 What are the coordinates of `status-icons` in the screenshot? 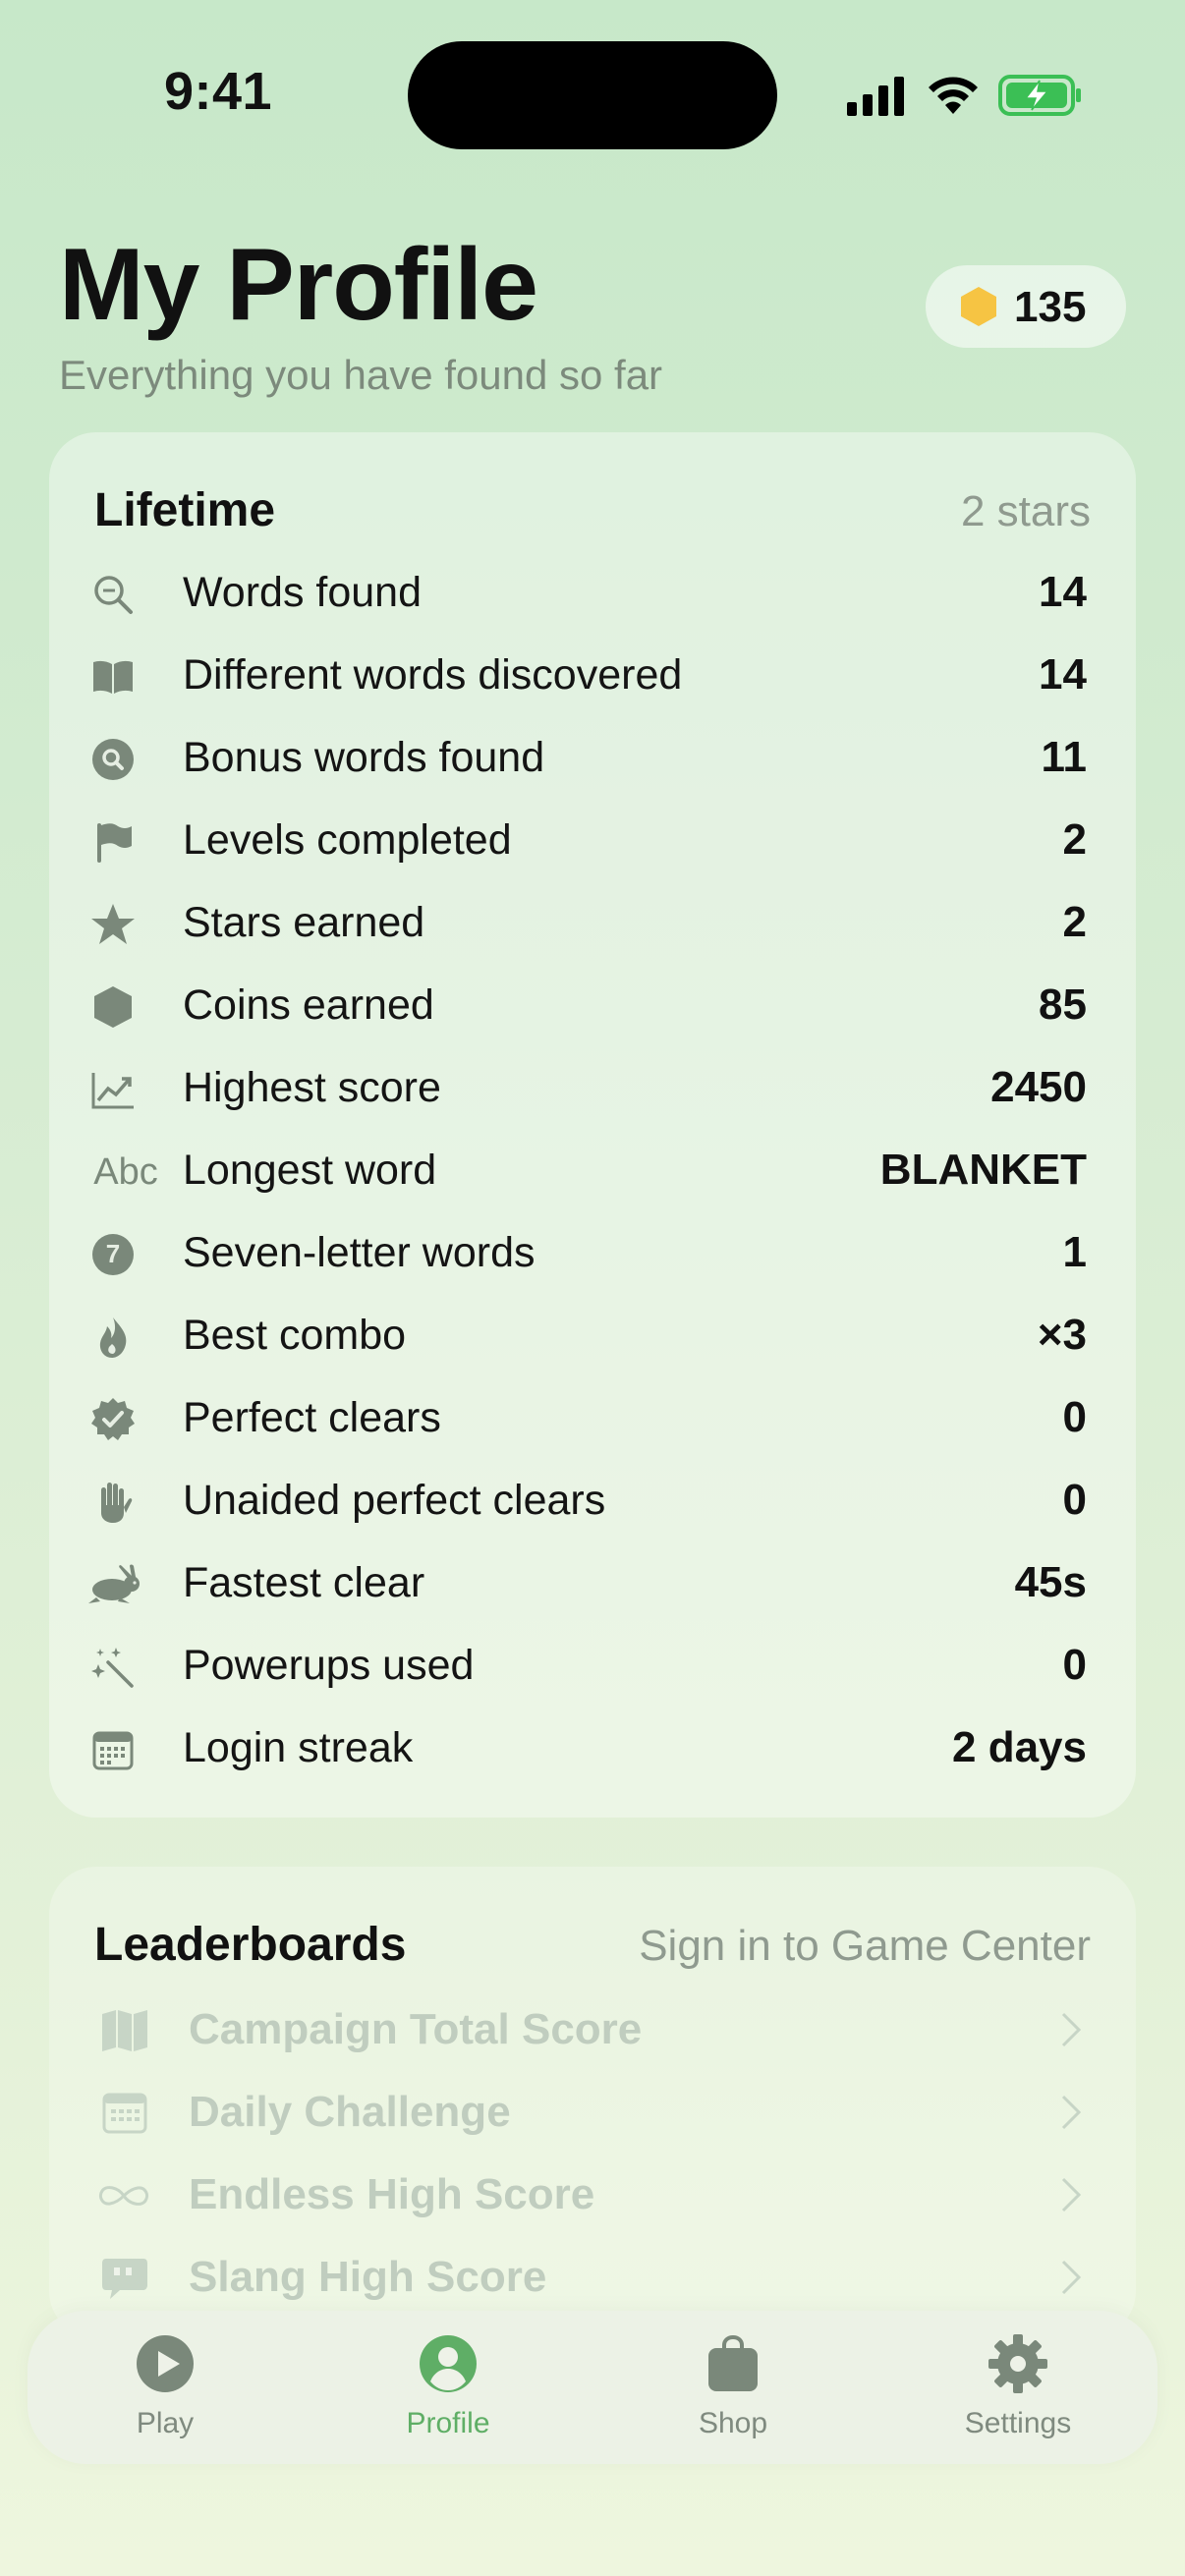 It's located at (965, 95).